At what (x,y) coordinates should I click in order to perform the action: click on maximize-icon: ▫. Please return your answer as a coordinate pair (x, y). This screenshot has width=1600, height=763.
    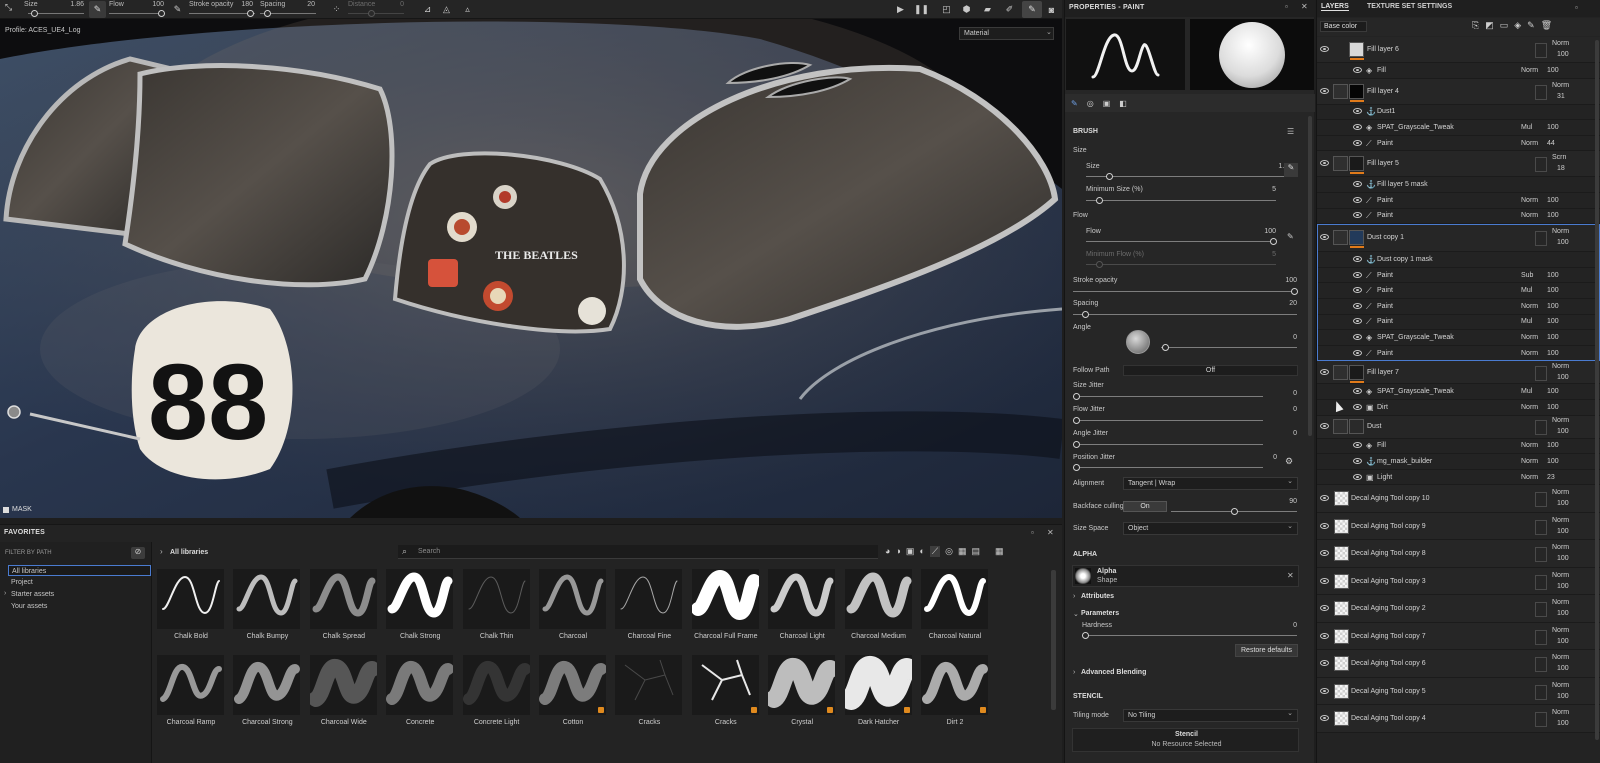
    Looking at the image, I should click on (1286, 6).